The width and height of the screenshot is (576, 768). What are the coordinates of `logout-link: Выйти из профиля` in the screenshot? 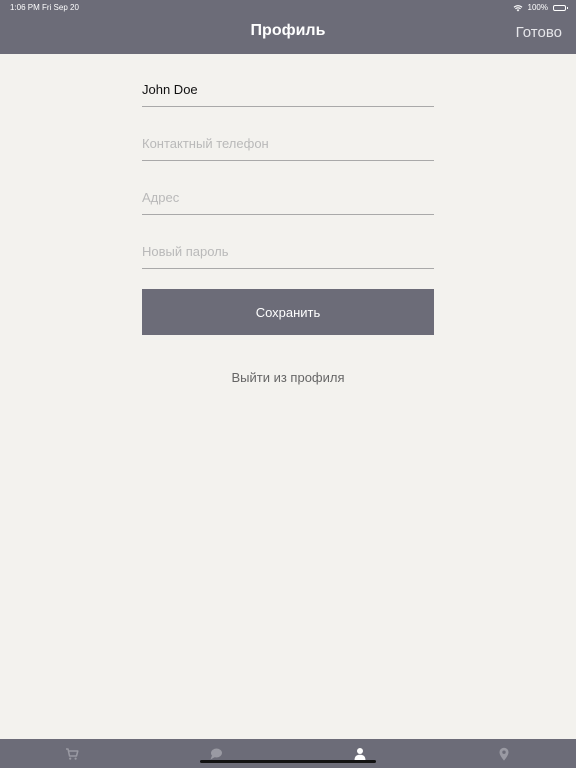 It's located at (288, 377).